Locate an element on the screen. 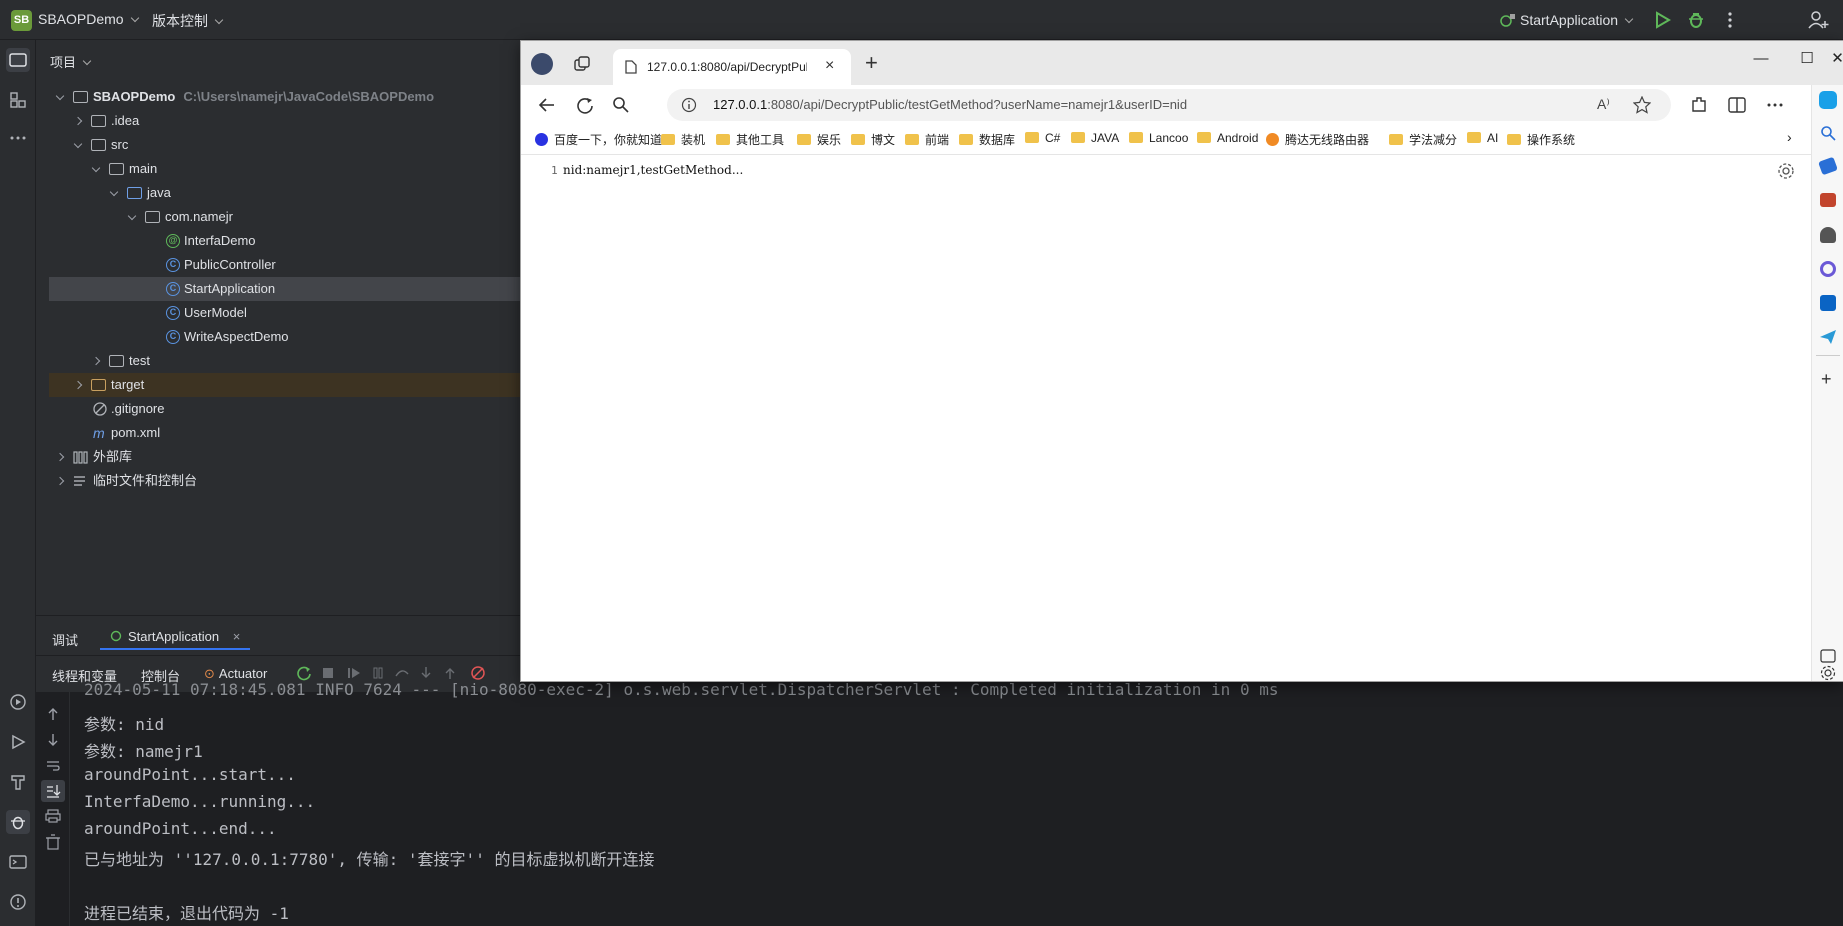 Image resolution: width=1843 pixels, height=926 pixels. tree-row-interfademo: @ InterfaDemo is located at coordinates (284, 241).